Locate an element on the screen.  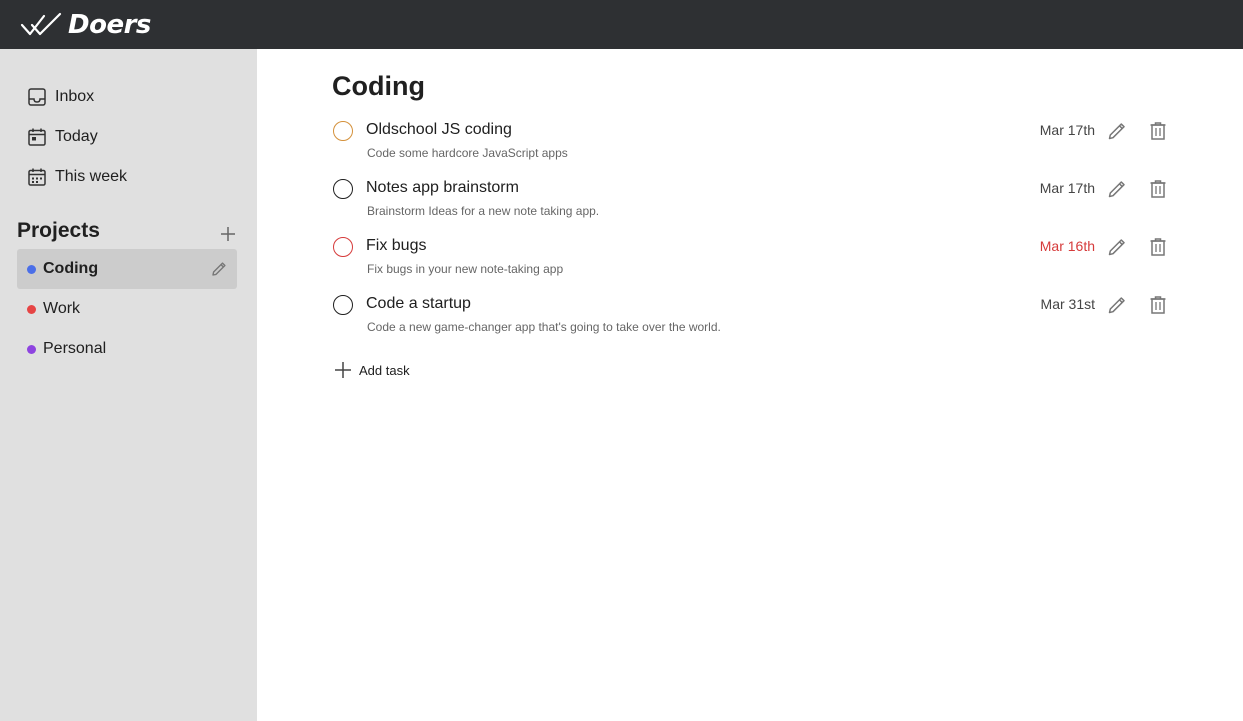
project-label: Coding is located at coordinates (71, 268).